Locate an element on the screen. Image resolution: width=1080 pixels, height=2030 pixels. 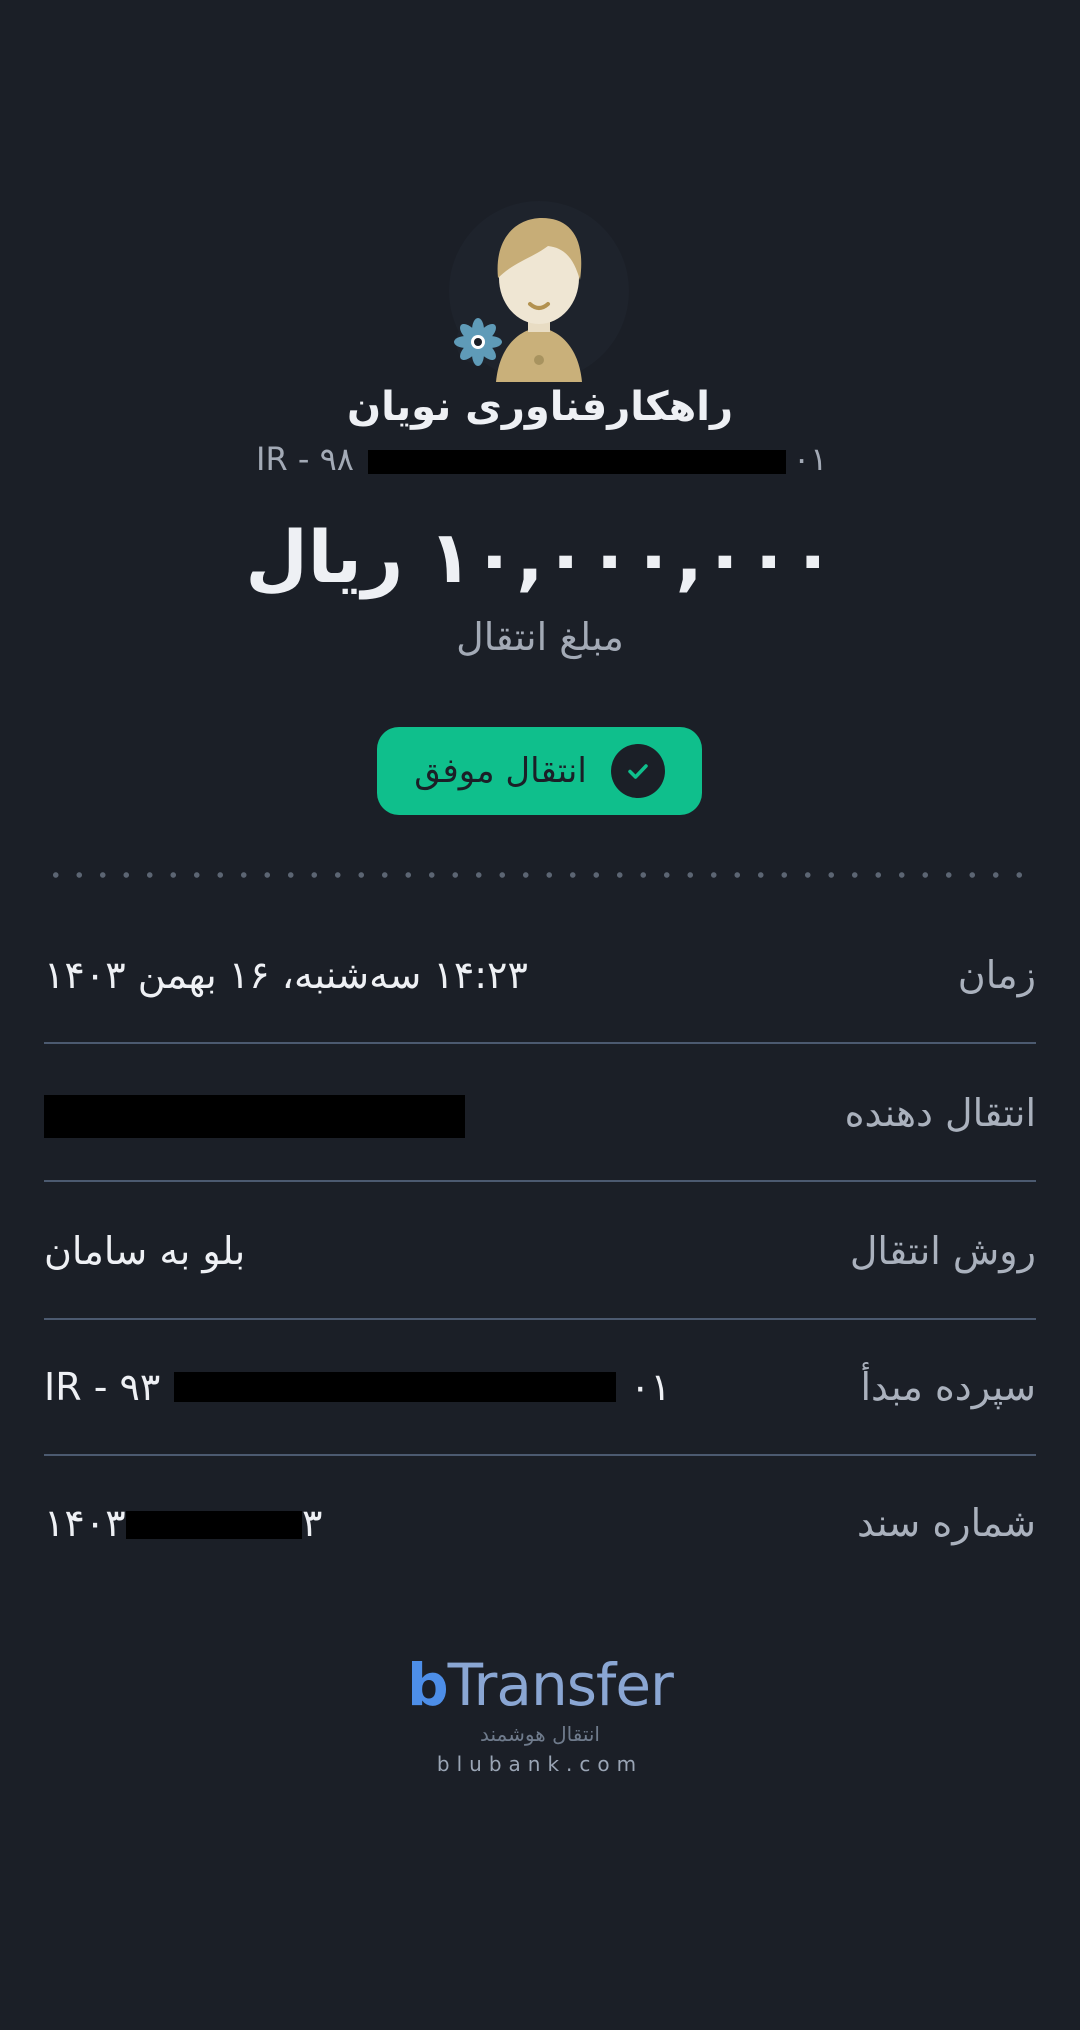
check-icon is located at coordinates (637, 771).